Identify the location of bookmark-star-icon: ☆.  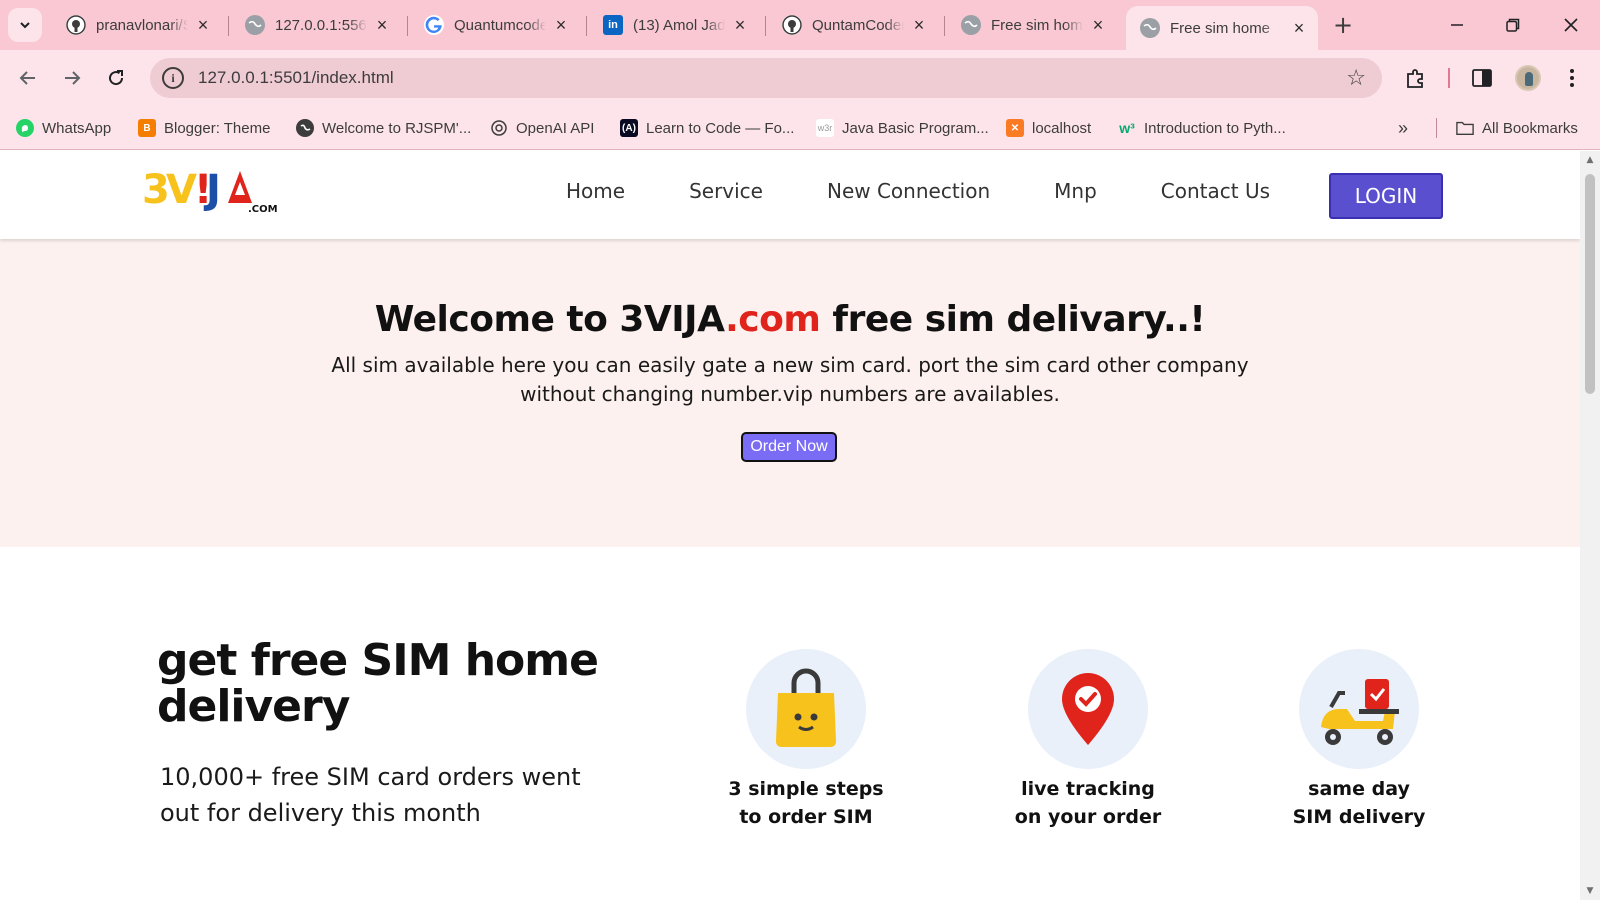
(1356, 78).